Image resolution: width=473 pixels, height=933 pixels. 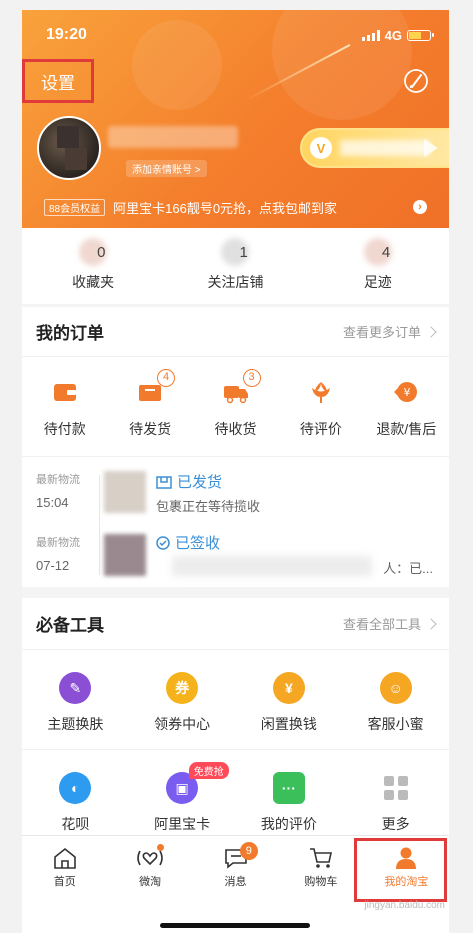 What do you see at coordinates (101, 252) in the screenshot?
I see `stat-count: 0` at bounding box center [101, 252].